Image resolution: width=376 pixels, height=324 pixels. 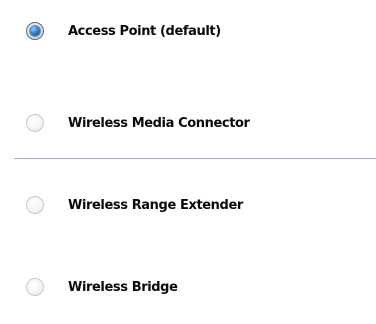 I want to click on mode-option-access-point: Access Point (default), so click(x=188, y=36).